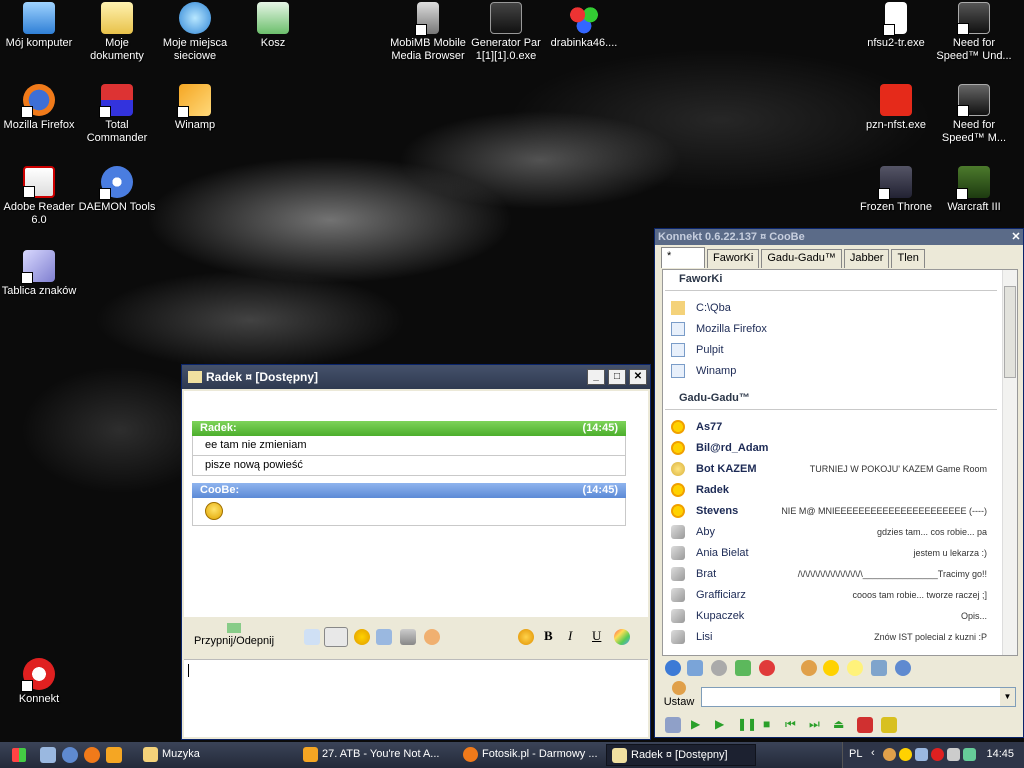  I want to click on group-header-favorites: FaworKi, so click(831, 280).